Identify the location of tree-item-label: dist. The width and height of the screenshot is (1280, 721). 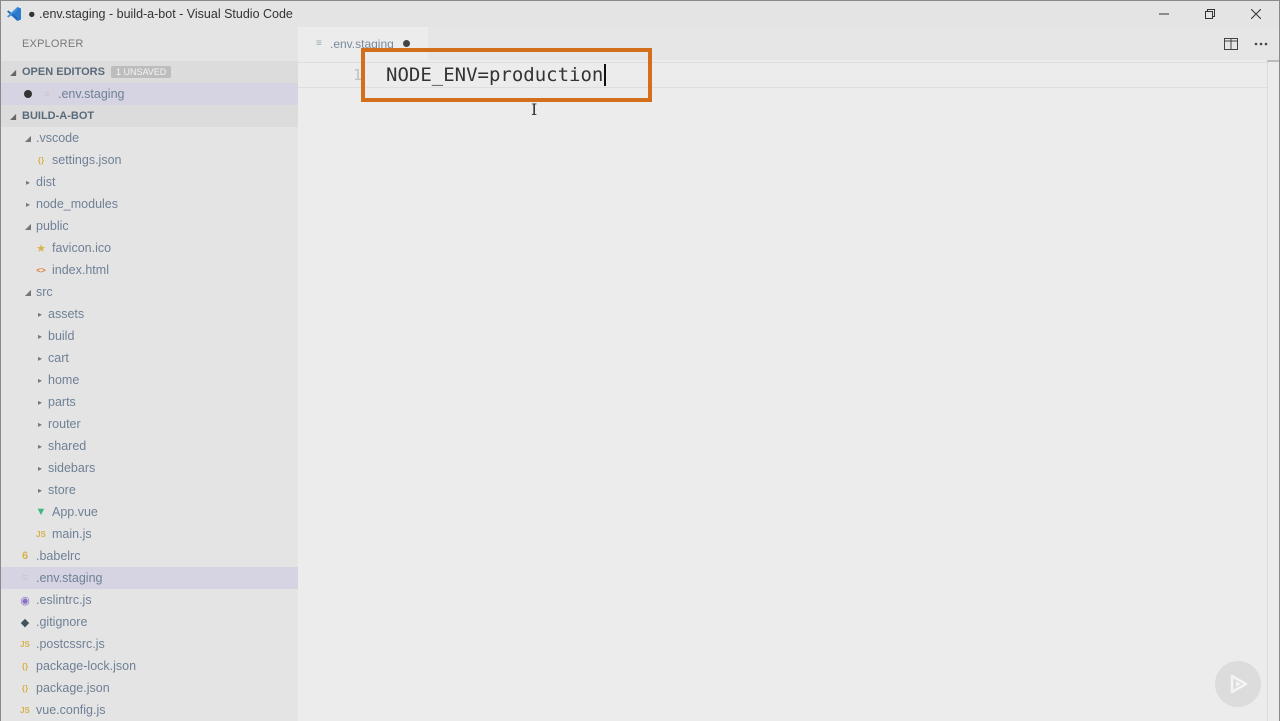
(46, 182).